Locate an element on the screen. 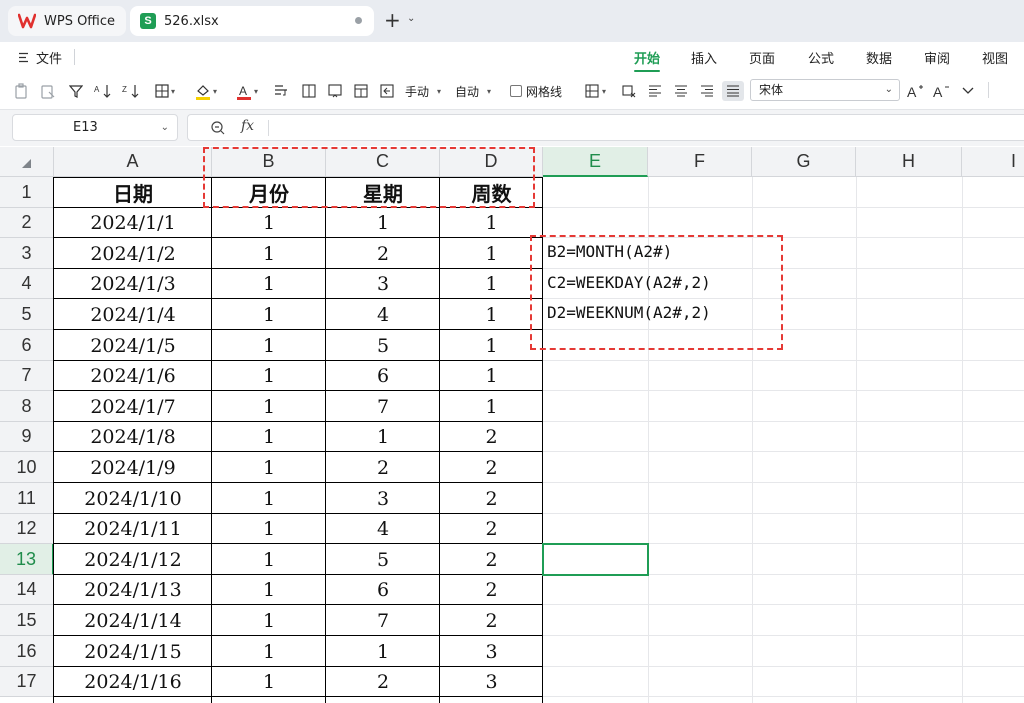 This screenshot has height=703, width=1024. font-family-select: 宋体 ⌄ is located at coordinates (825, 90).